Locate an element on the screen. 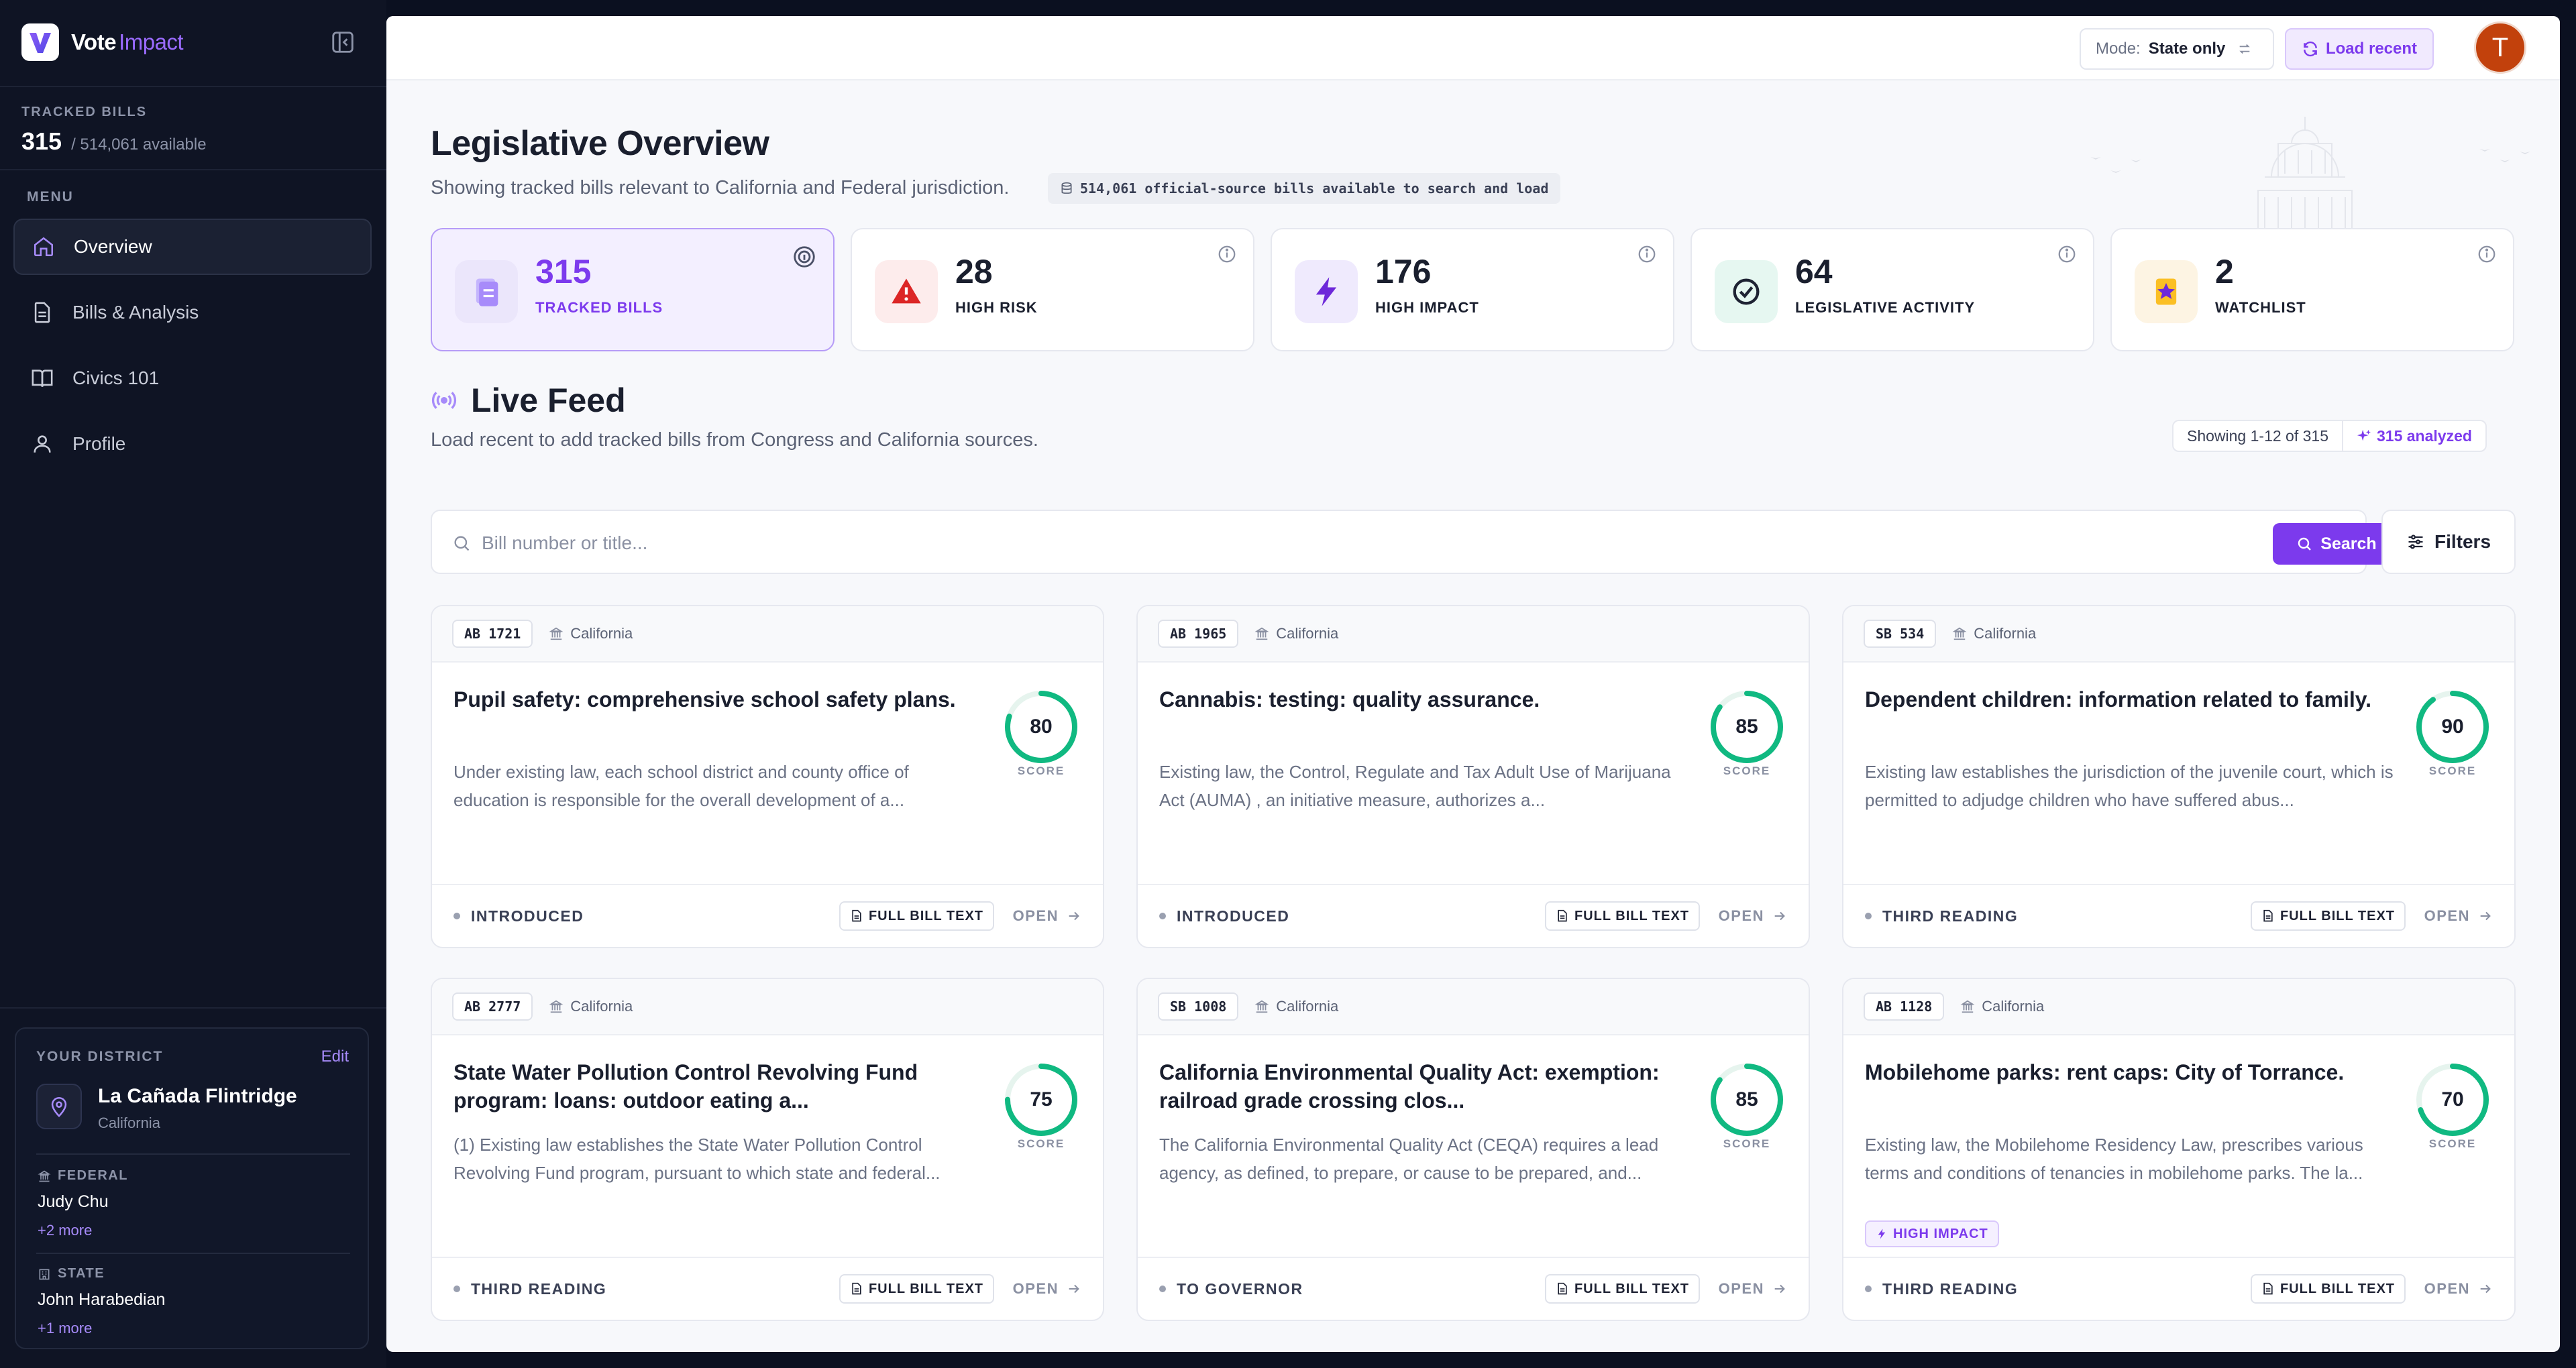 The image size is (2576, 1368). bill-title: Cannabis: testing: quality assurance. is located at coordinates (1424, 699).